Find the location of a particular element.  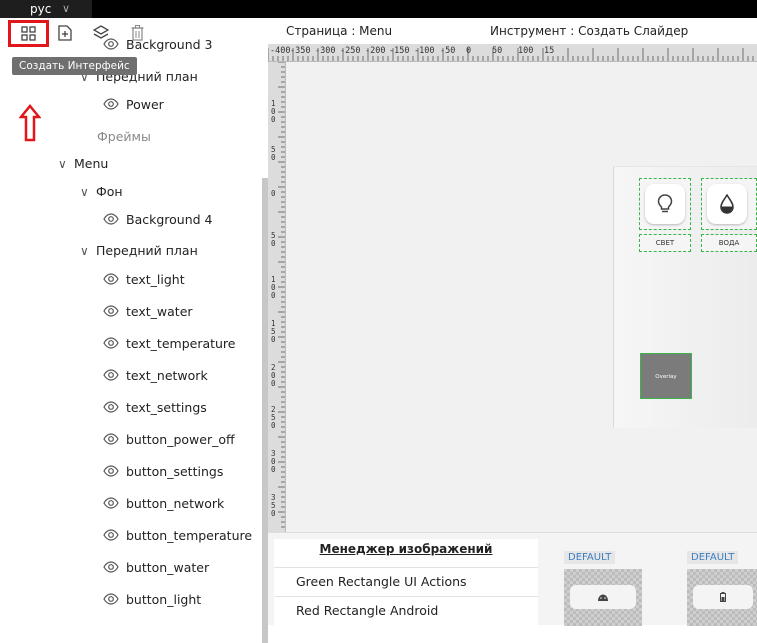

tree-item: text_settings is located at coordinates (155, 408).